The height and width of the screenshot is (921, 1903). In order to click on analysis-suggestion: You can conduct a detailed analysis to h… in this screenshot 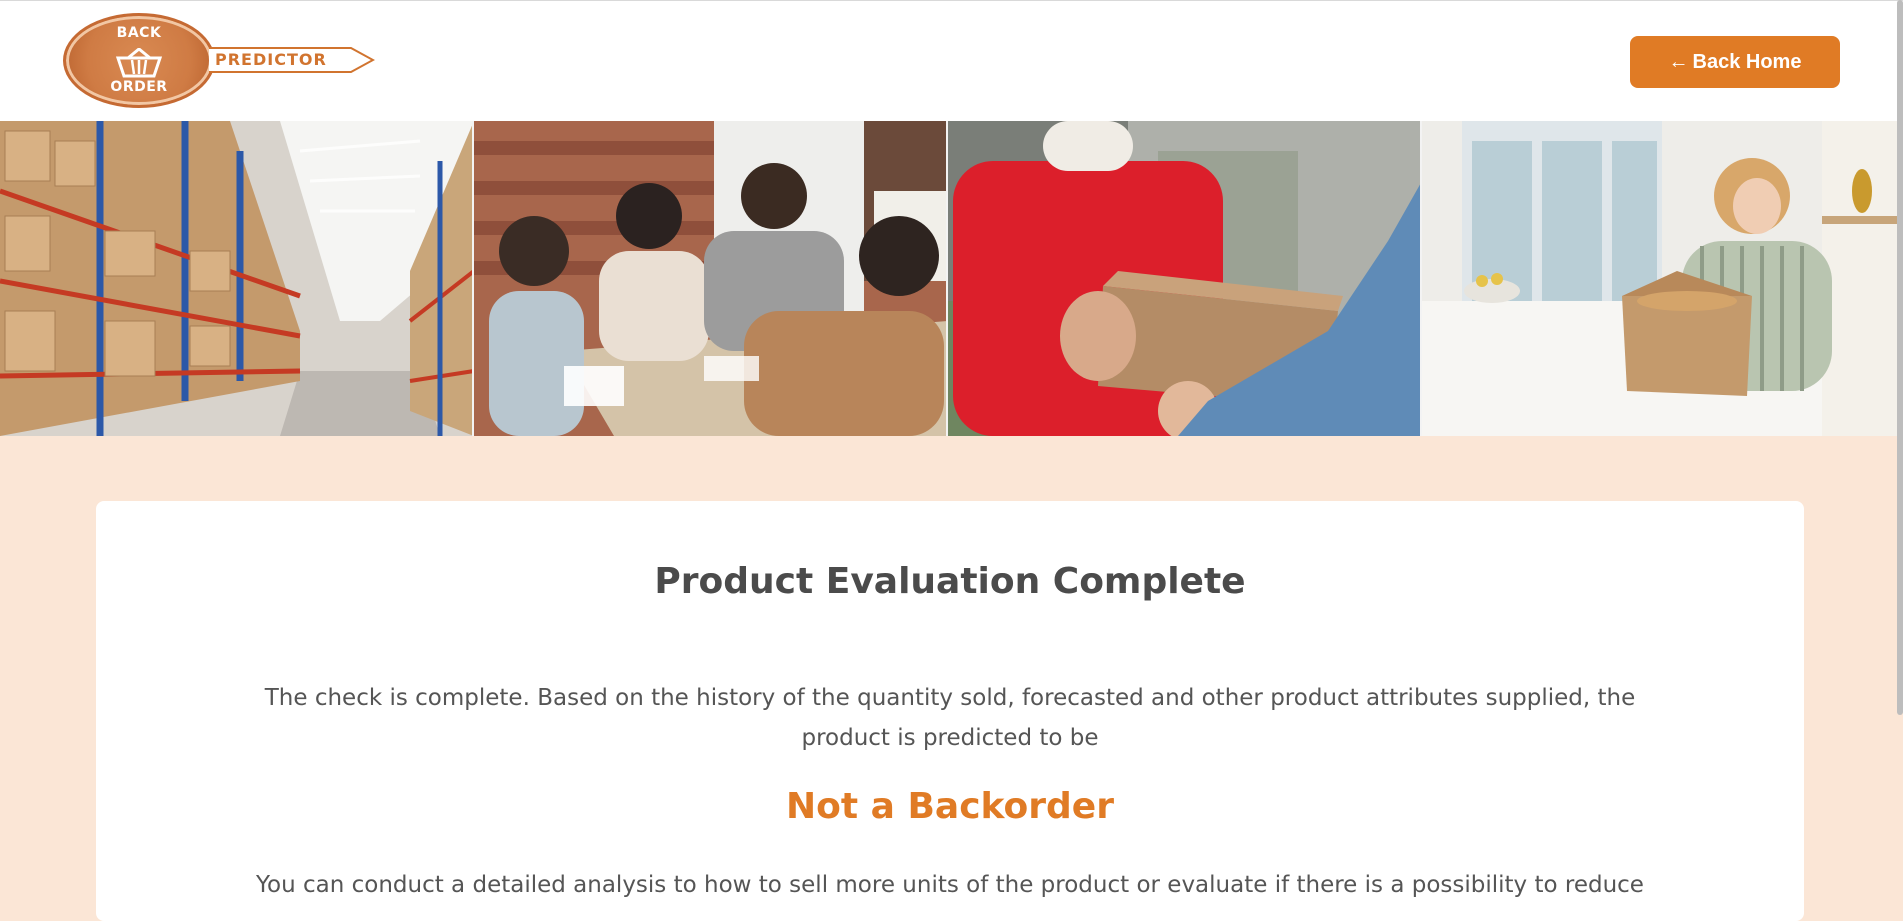, I will do `click(950, 885)`.